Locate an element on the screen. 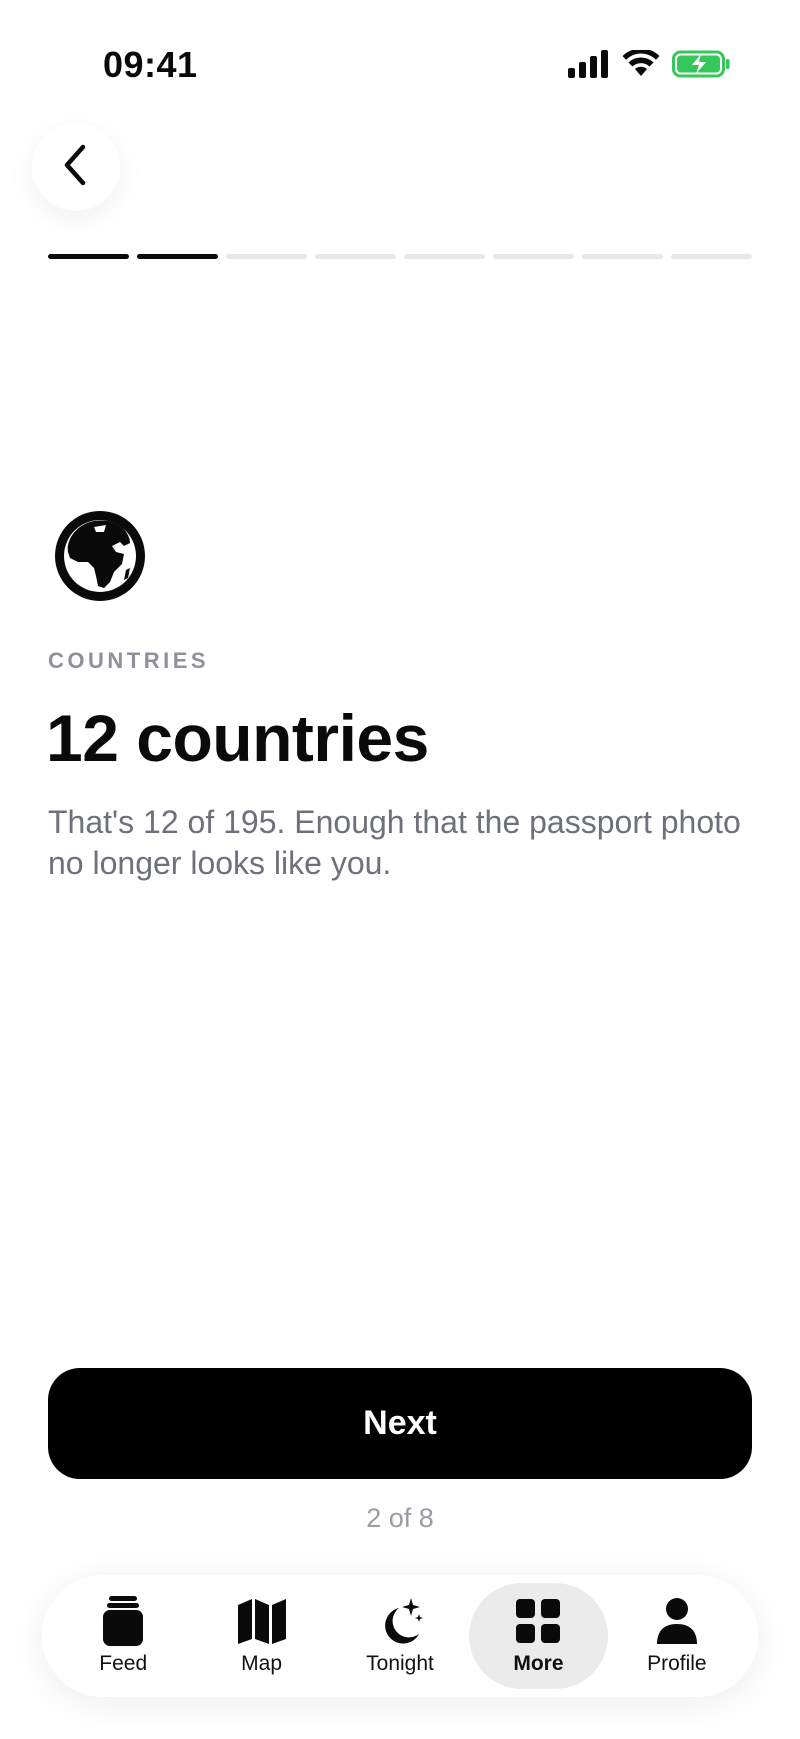 The height and width of the screenshot is (1739, 800). chevron-left-icon is located at coordinates (76, 167).